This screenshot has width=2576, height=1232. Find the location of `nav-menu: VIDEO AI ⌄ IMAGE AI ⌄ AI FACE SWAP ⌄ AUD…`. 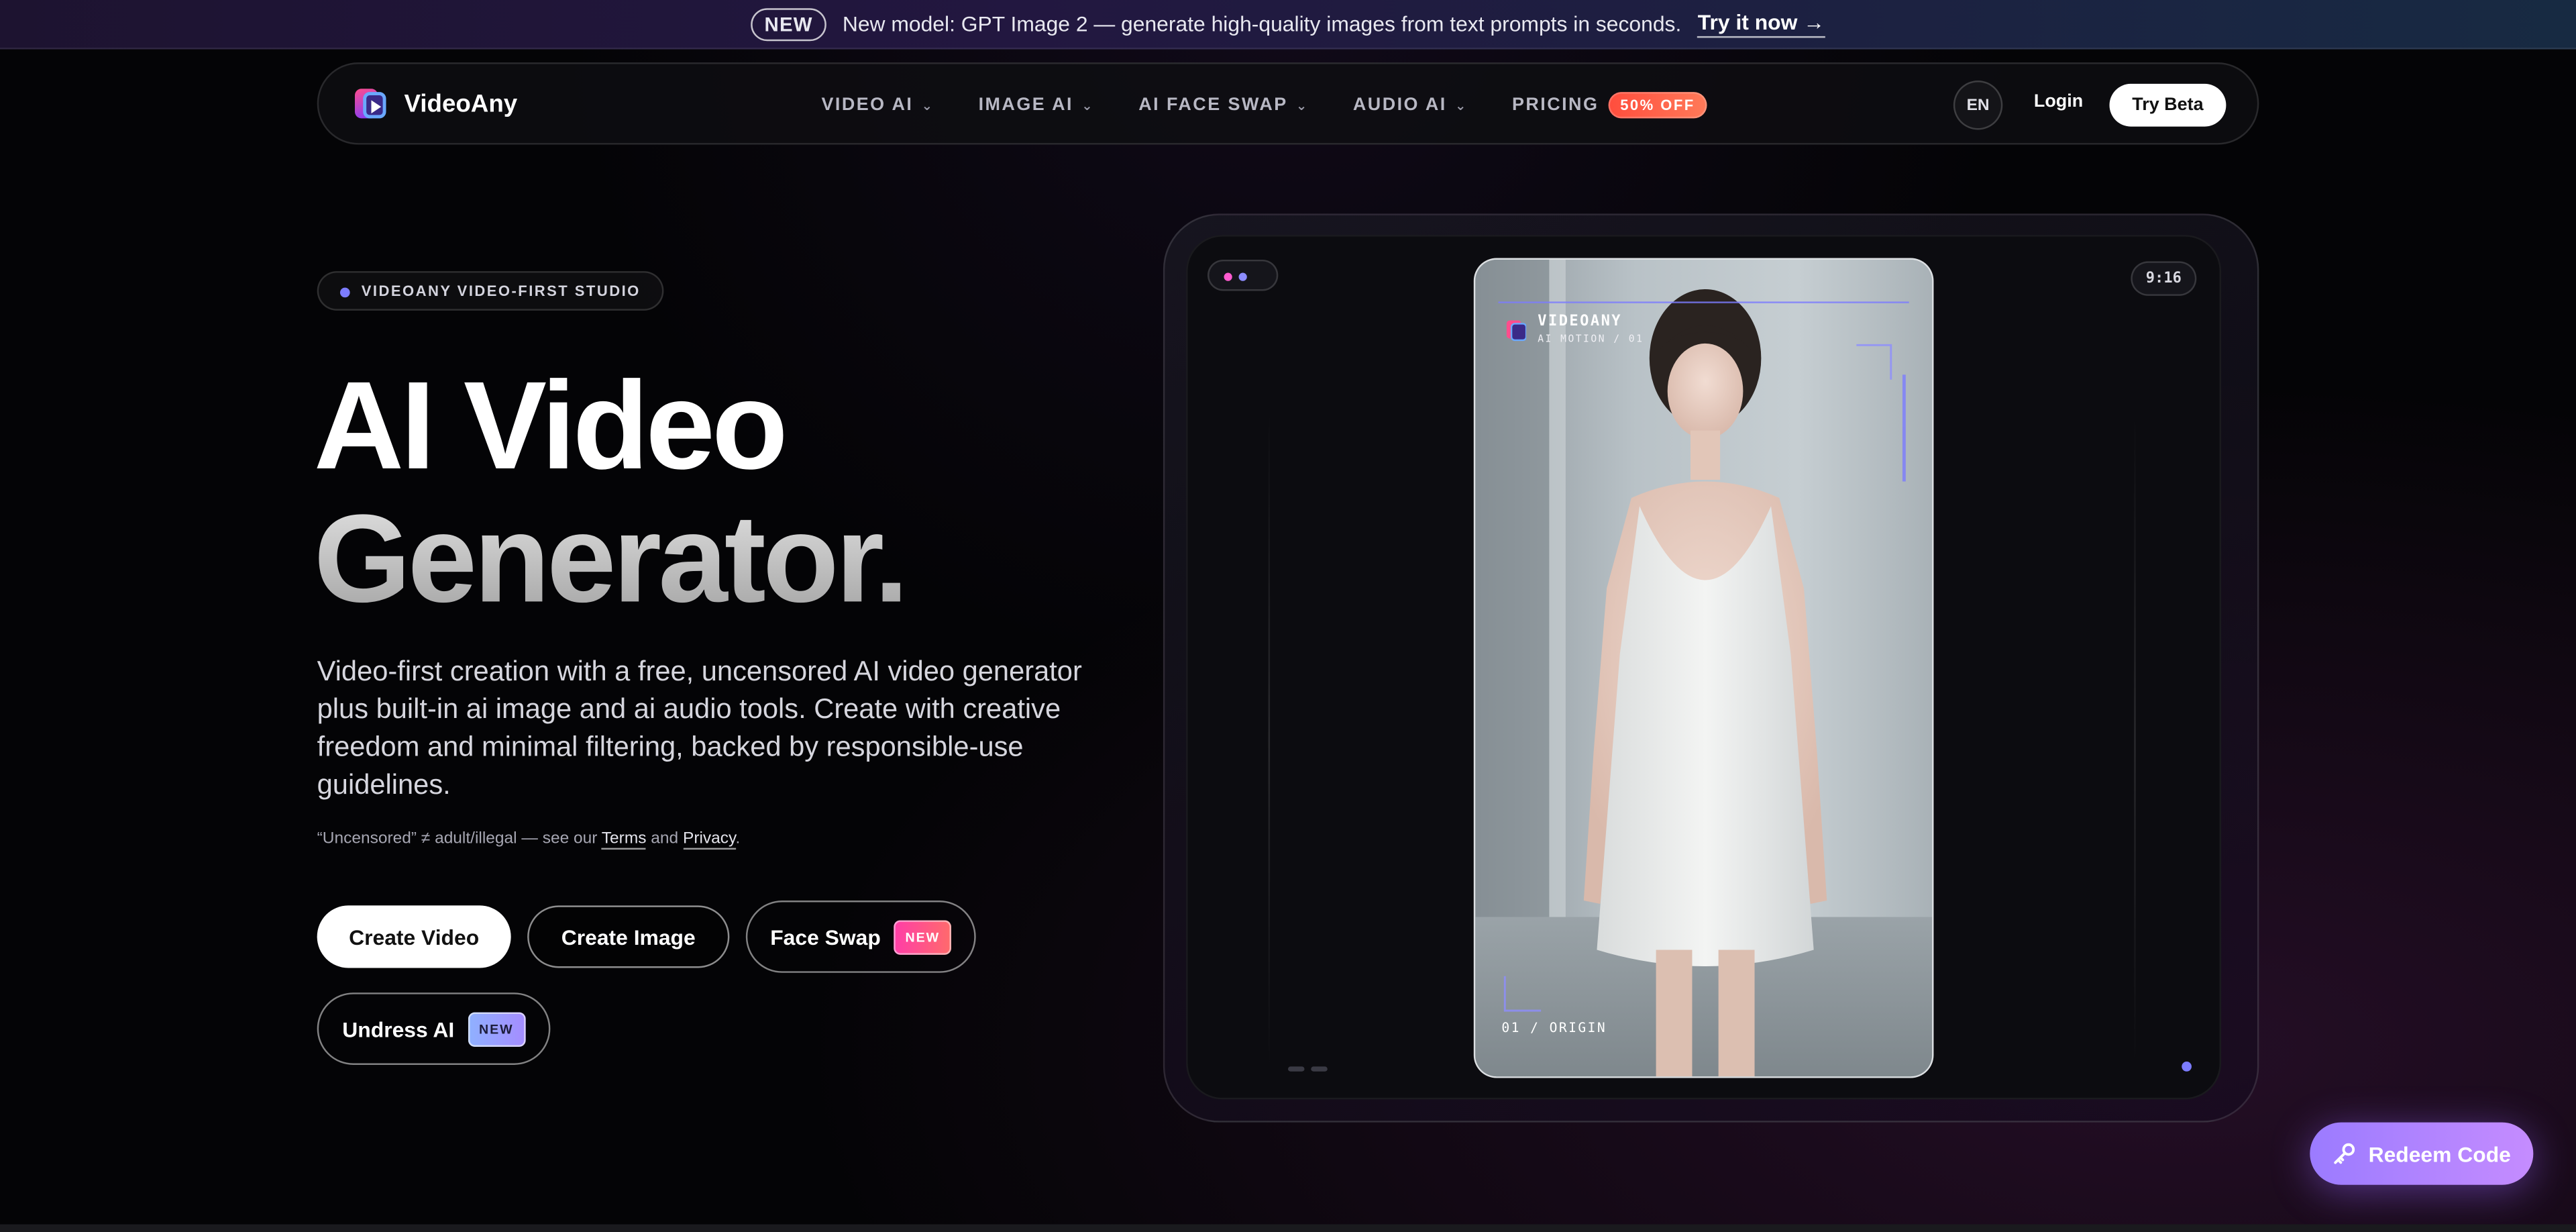

nav-menu: VIDEO AI ⌄ IMAGE AI ⌄ AI FACE SWAP ⌄ AUD… is located at coordinates (1286, 105).